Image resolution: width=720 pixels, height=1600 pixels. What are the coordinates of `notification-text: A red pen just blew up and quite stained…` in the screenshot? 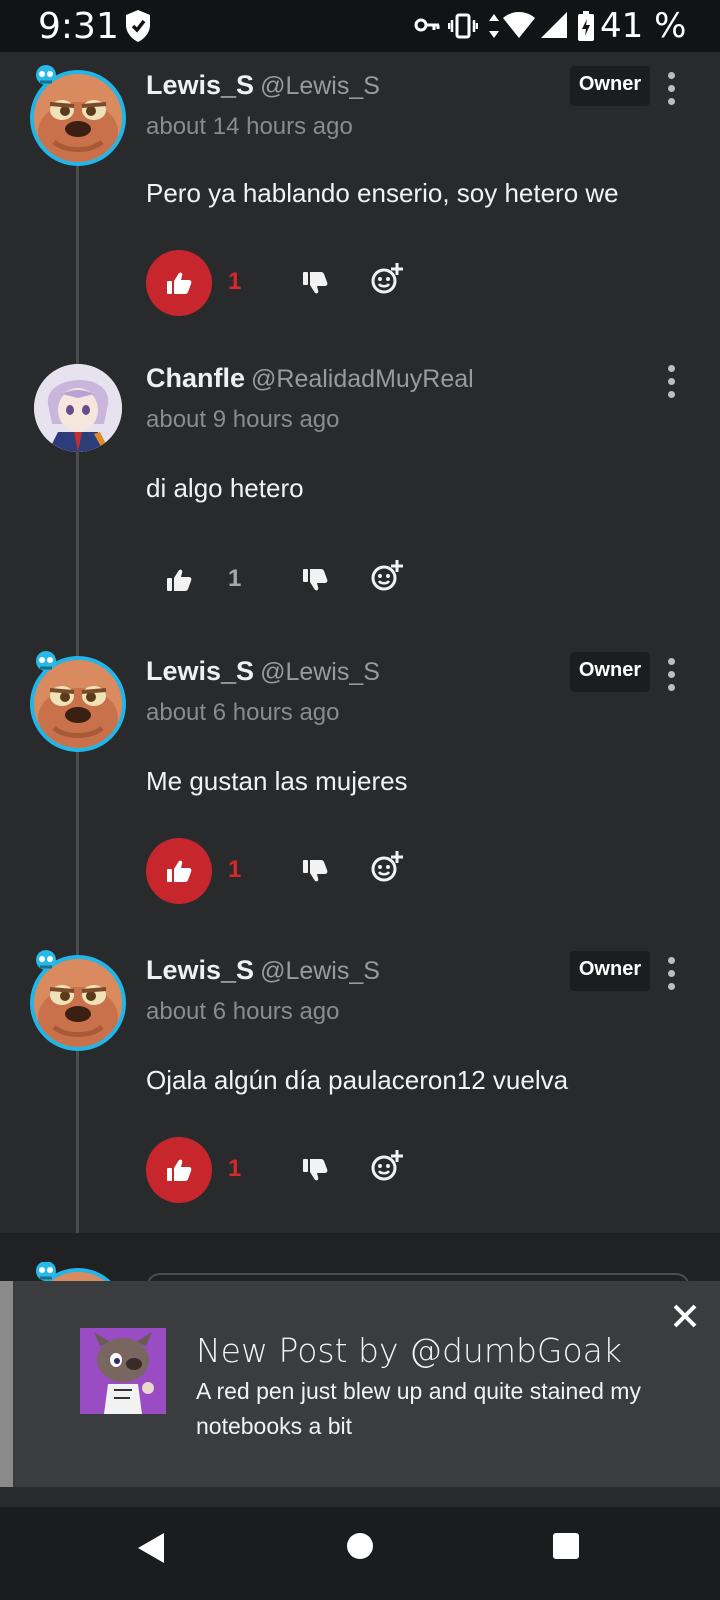 It's located at (418, 1408).